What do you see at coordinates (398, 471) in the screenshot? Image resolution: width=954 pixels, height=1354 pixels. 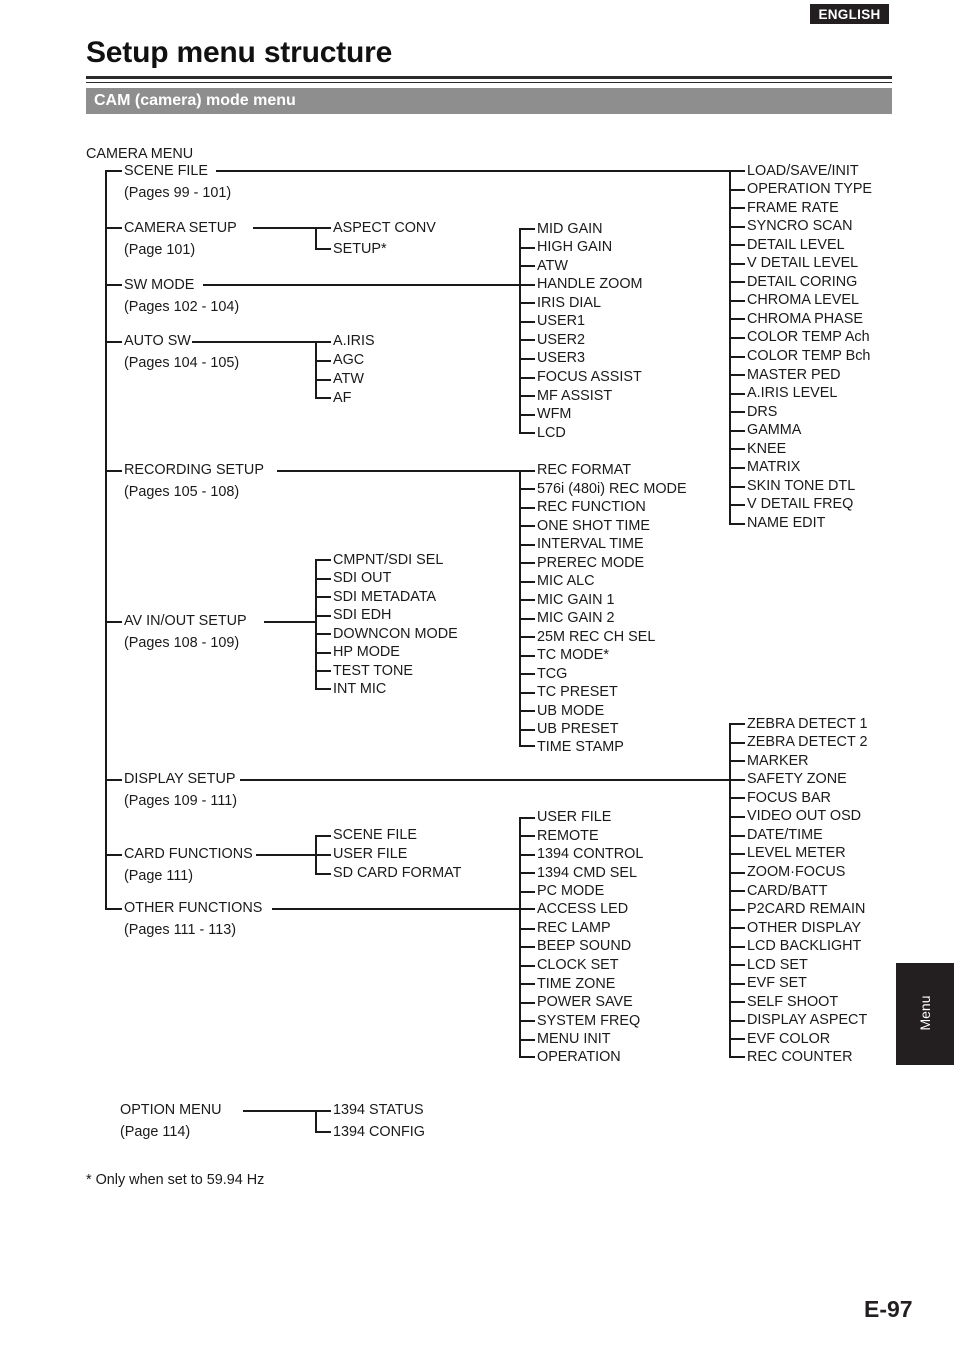 I see `link-recording-setup` at bounding box center [398, 471].